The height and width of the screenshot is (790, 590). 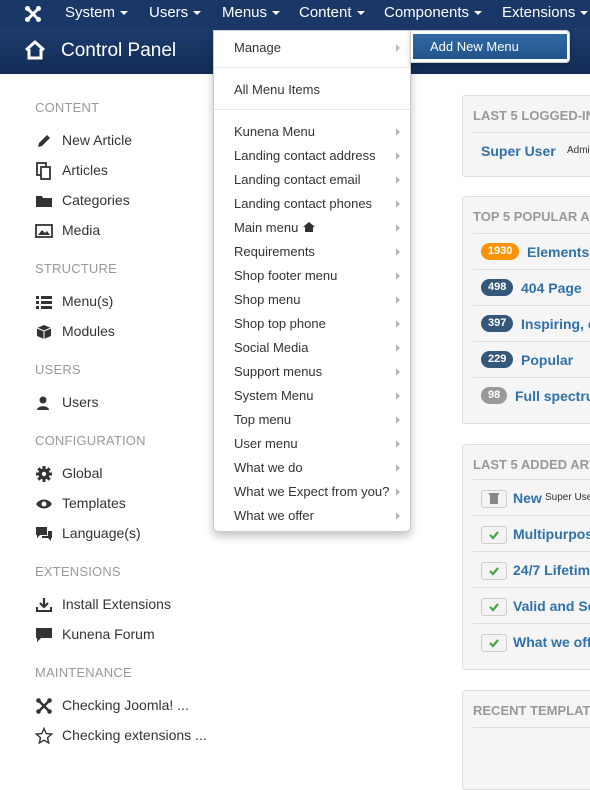 I want to click on list-item: 498 404 Page, so click(x=531, y=287).